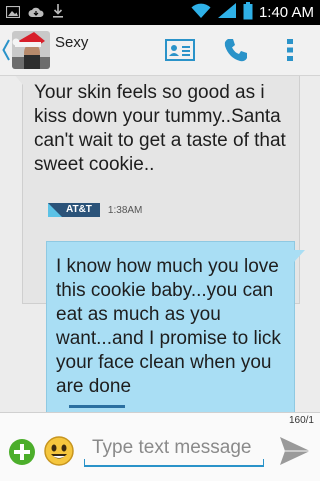  I want to click on contact-avatar, so click(31, 50).